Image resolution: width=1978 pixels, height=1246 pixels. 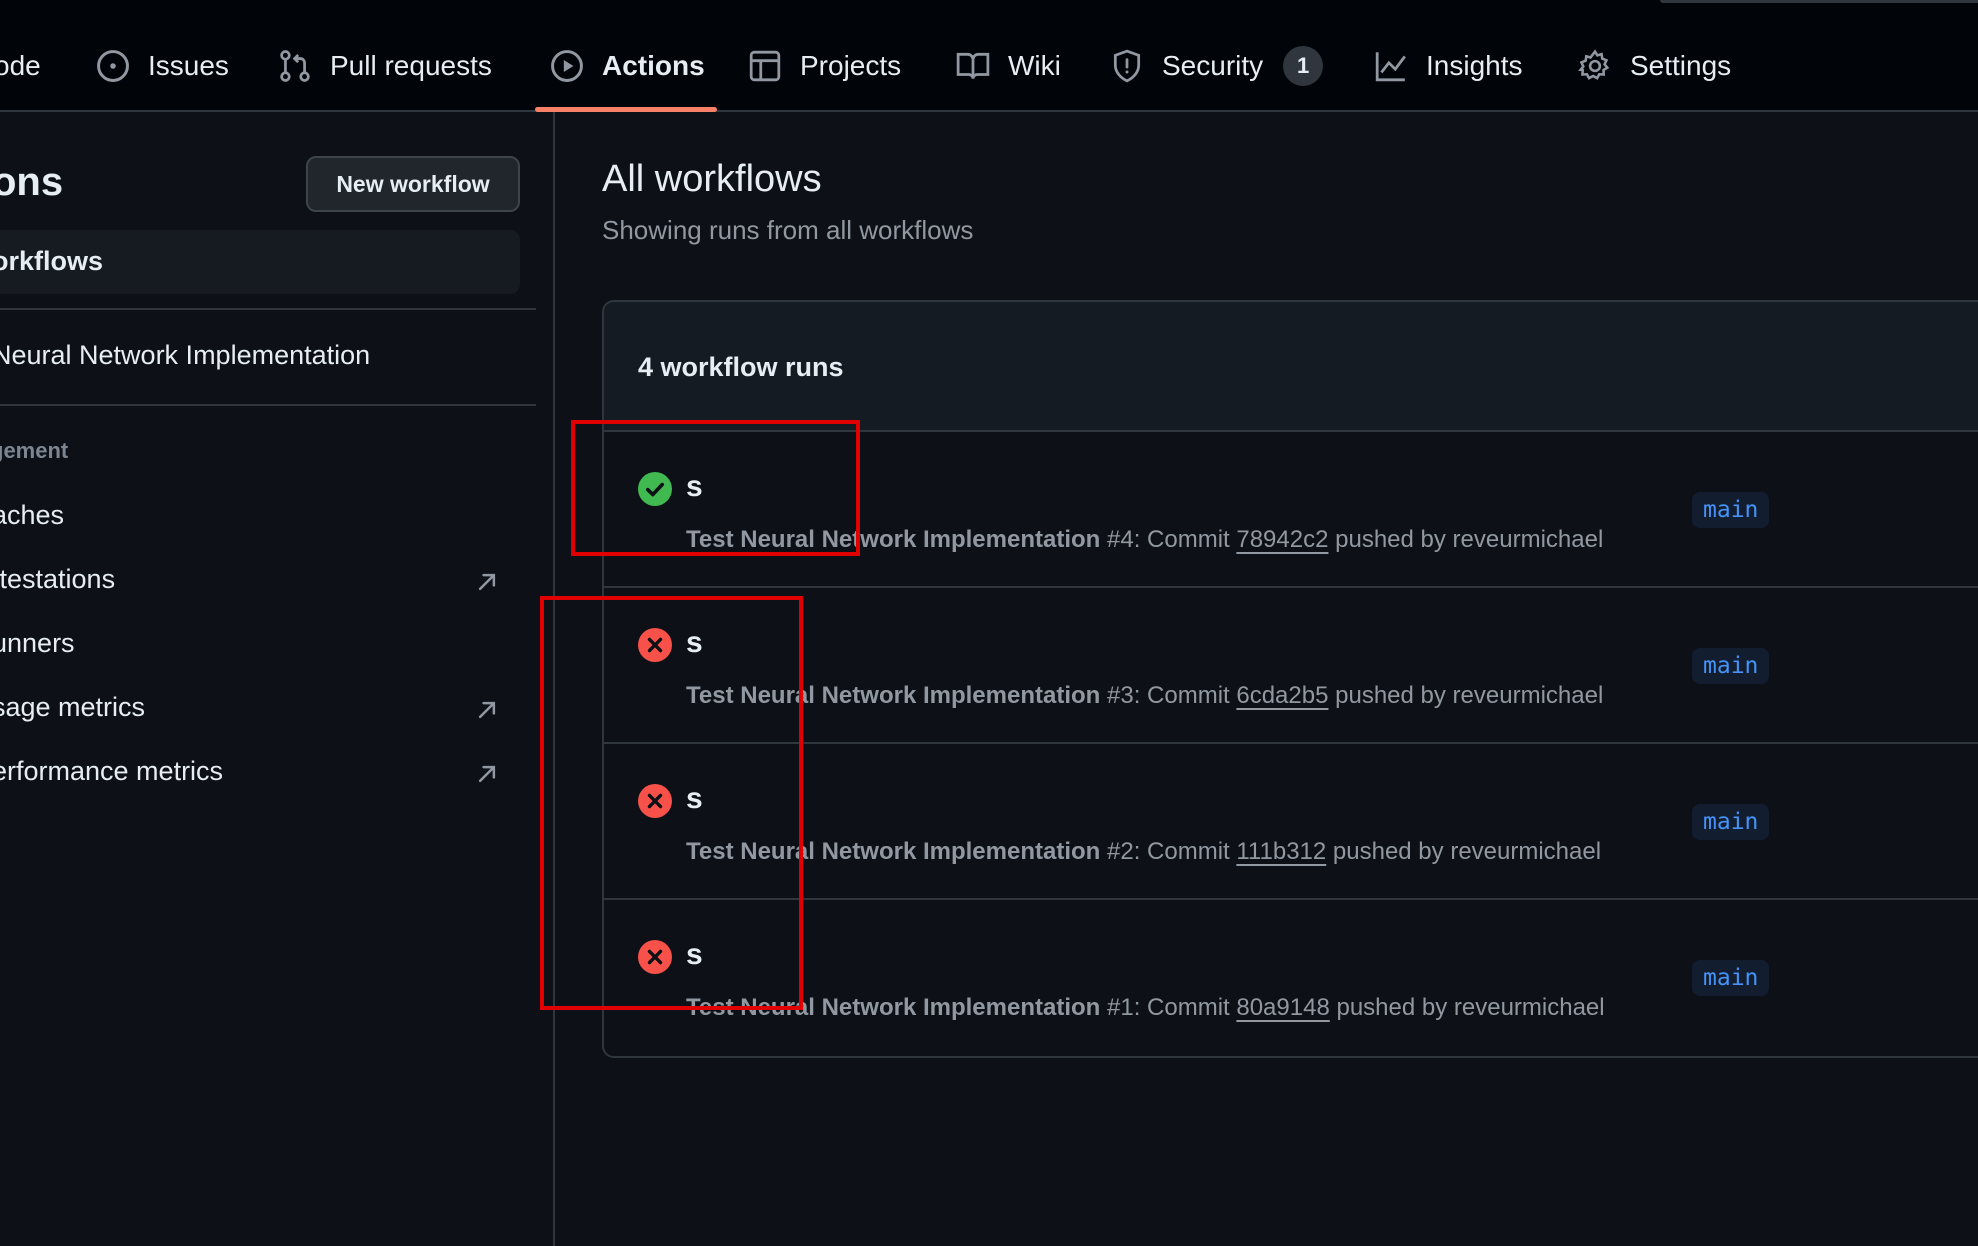 I want to click on tab-insights: Insights, so click(x=1448, y=66).